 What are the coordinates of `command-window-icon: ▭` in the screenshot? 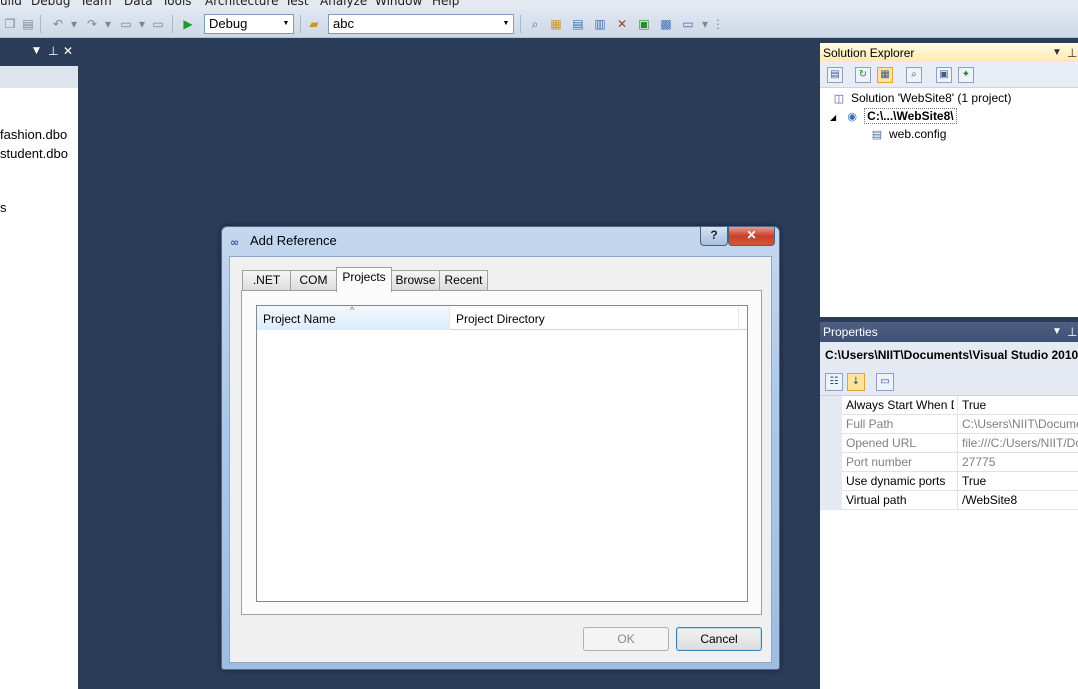 It's located at (688, 24).